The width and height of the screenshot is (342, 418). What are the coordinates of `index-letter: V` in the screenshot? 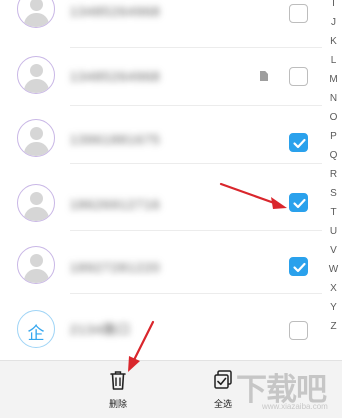 It's located at (333, 250).